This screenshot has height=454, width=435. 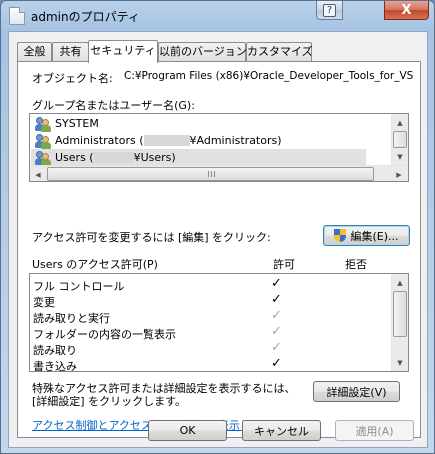 What do you see at coordinates (34, 51) in the screenshot?
I see `tab-general: 全般` at bounding box center [34, 51].